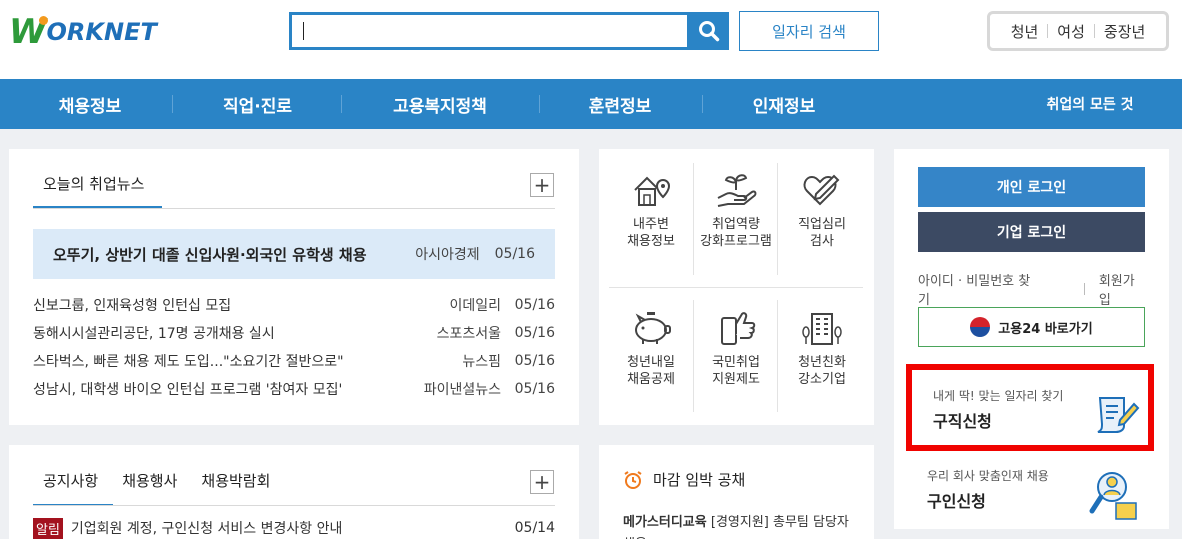 This screenshot has height=539, width=1182. What do you see at coordinates (475, 306) in the screenshot?
I see `news-source: 이데일리` at bounding box center [475, 306].